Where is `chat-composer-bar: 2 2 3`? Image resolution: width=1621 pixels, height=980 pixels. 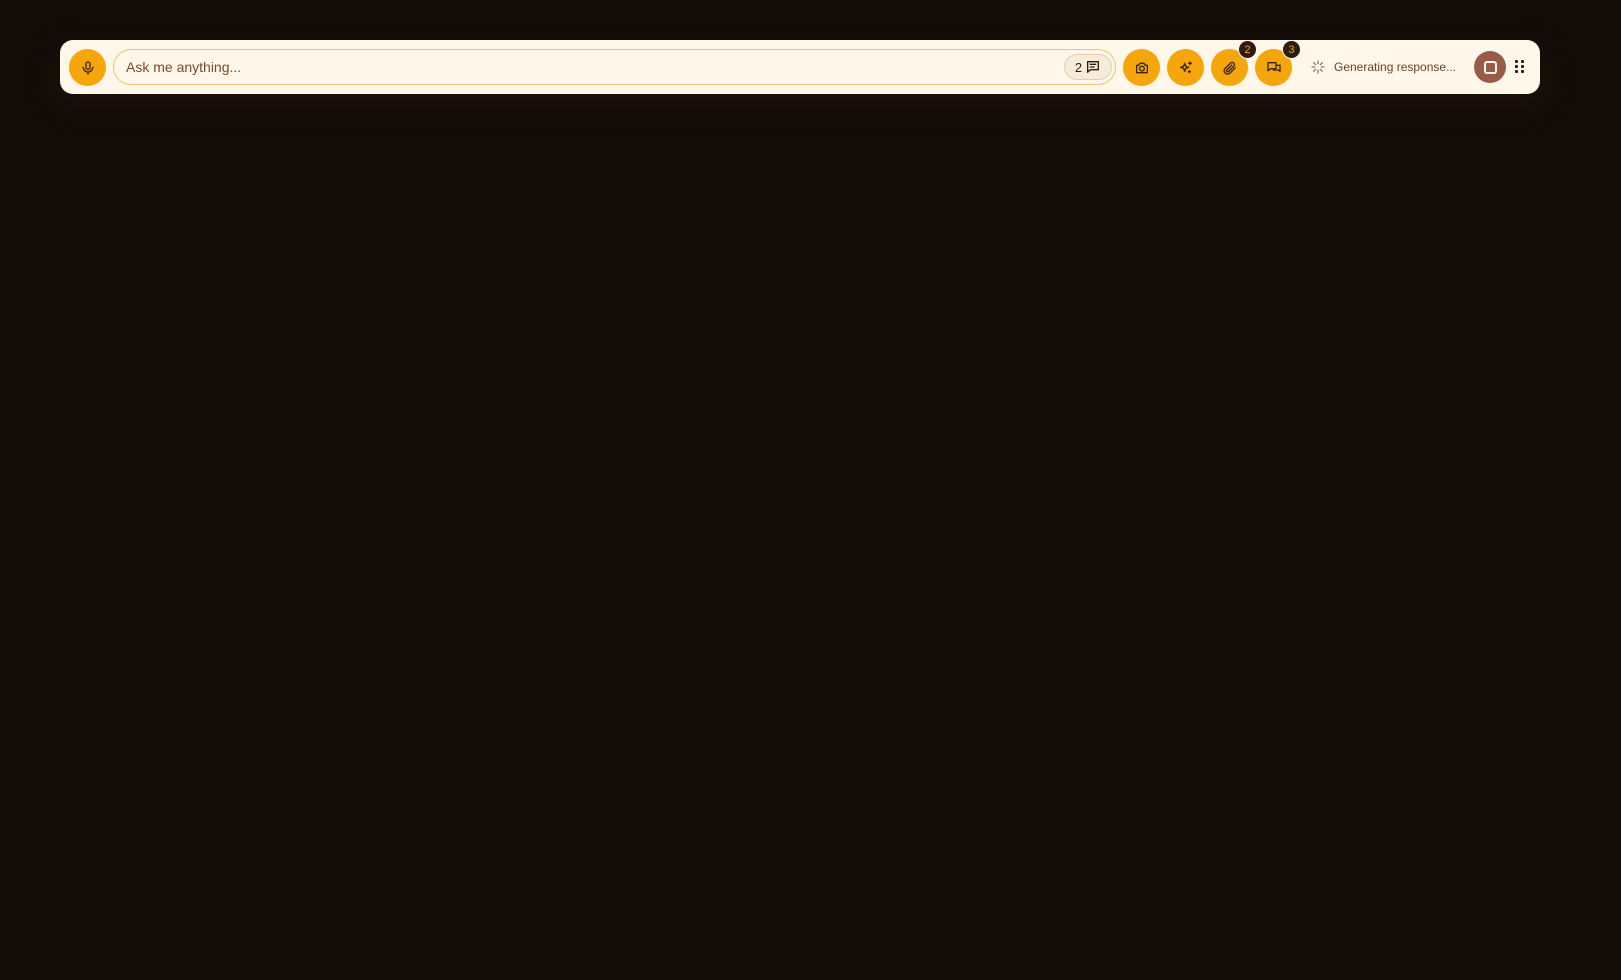
chat-composer-bar: 2 2 3 is located at coordinates (800, 67).